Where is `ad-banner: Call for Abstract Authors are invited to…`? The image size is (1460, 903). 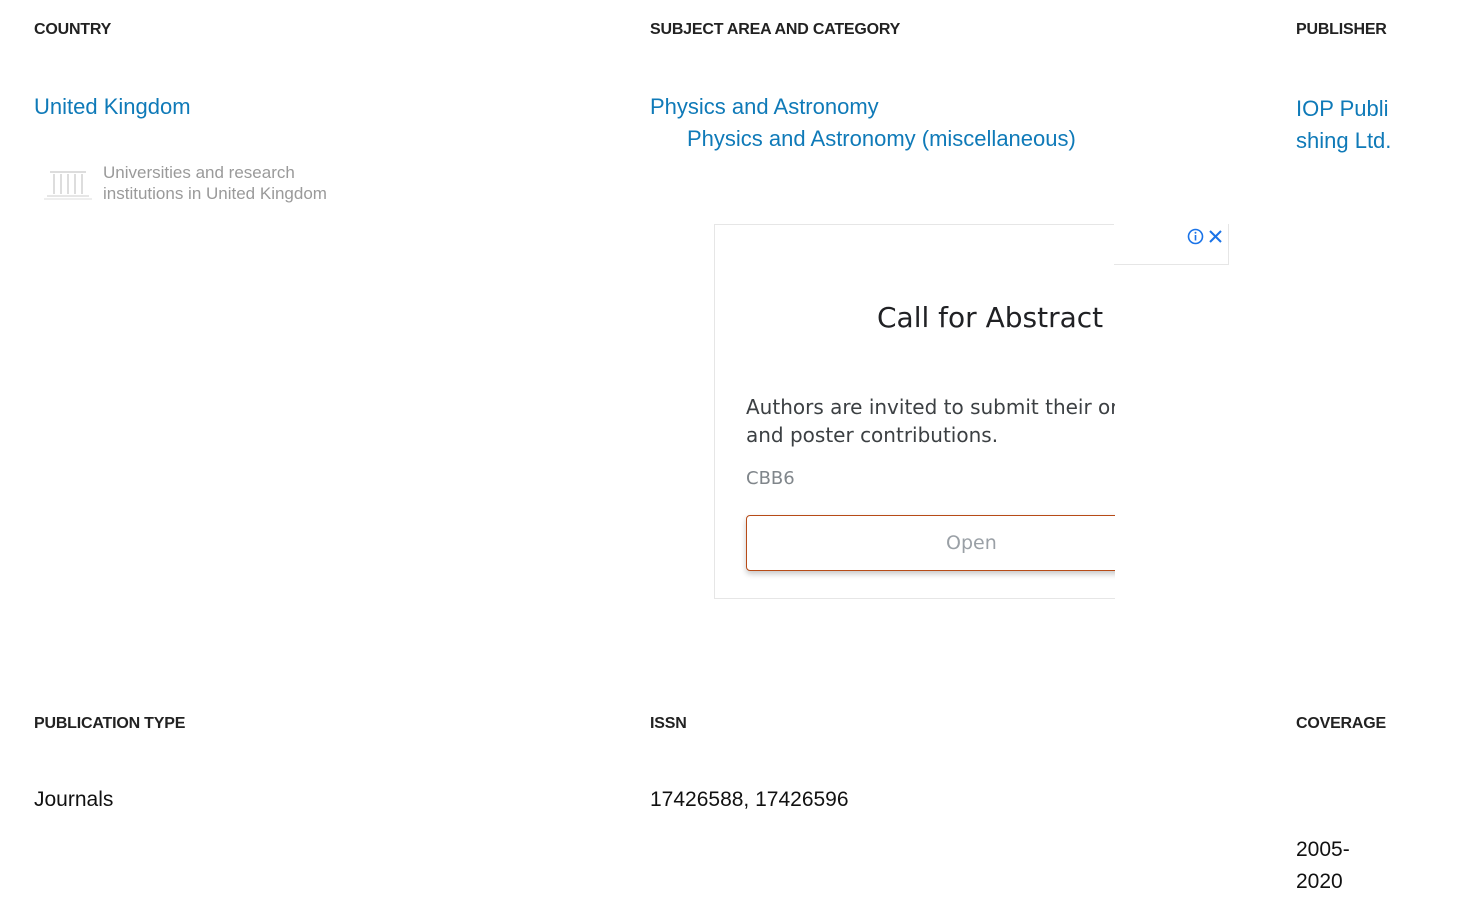
ad-banner: Call for Abstract Authors are invited to… is located at coordinates (914, 411).